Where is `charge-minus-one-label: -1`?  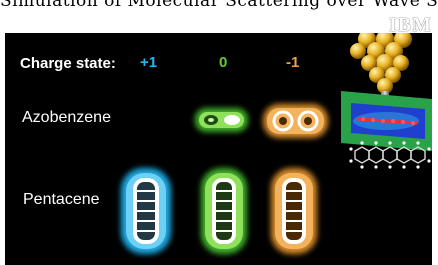
charge-minus-one-label: -1 is located at coordinates (293, 62).